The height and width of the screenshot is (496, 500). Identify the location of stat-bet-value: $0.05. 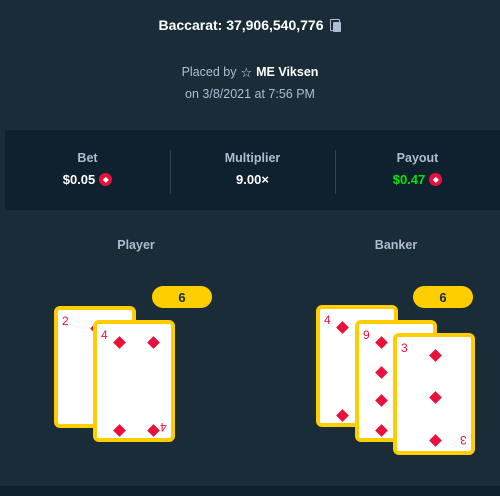
(79, 179).